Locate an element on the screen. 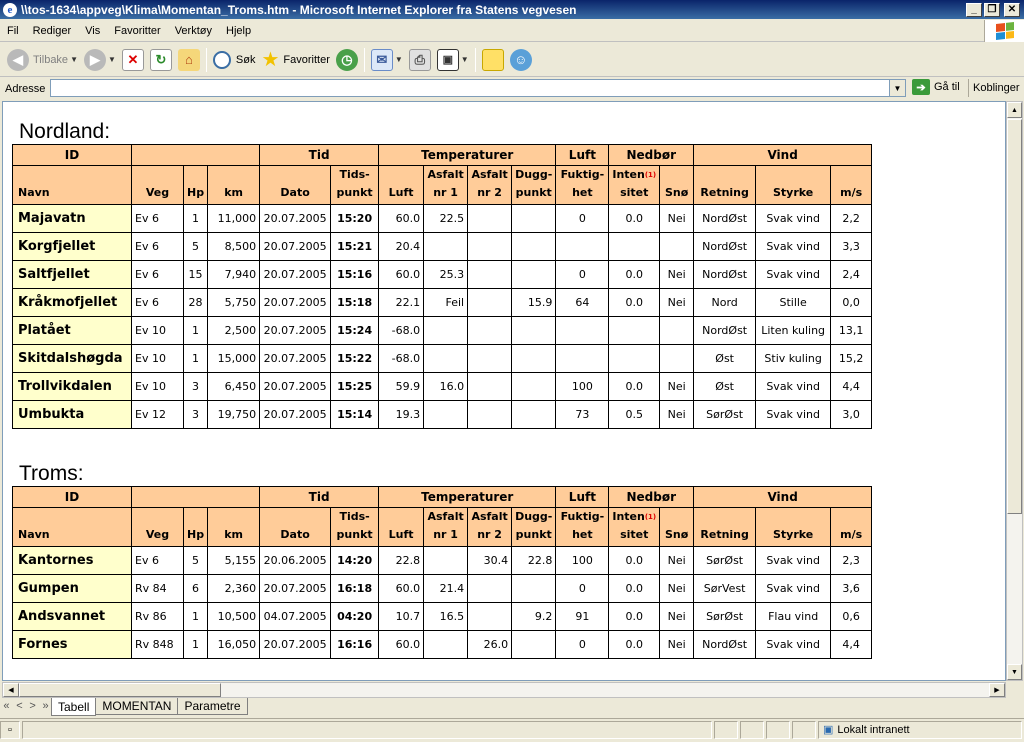 The width and height of the screenshot is (1024, 742). restore-button: ❐ is located at coordinates (992, 9).